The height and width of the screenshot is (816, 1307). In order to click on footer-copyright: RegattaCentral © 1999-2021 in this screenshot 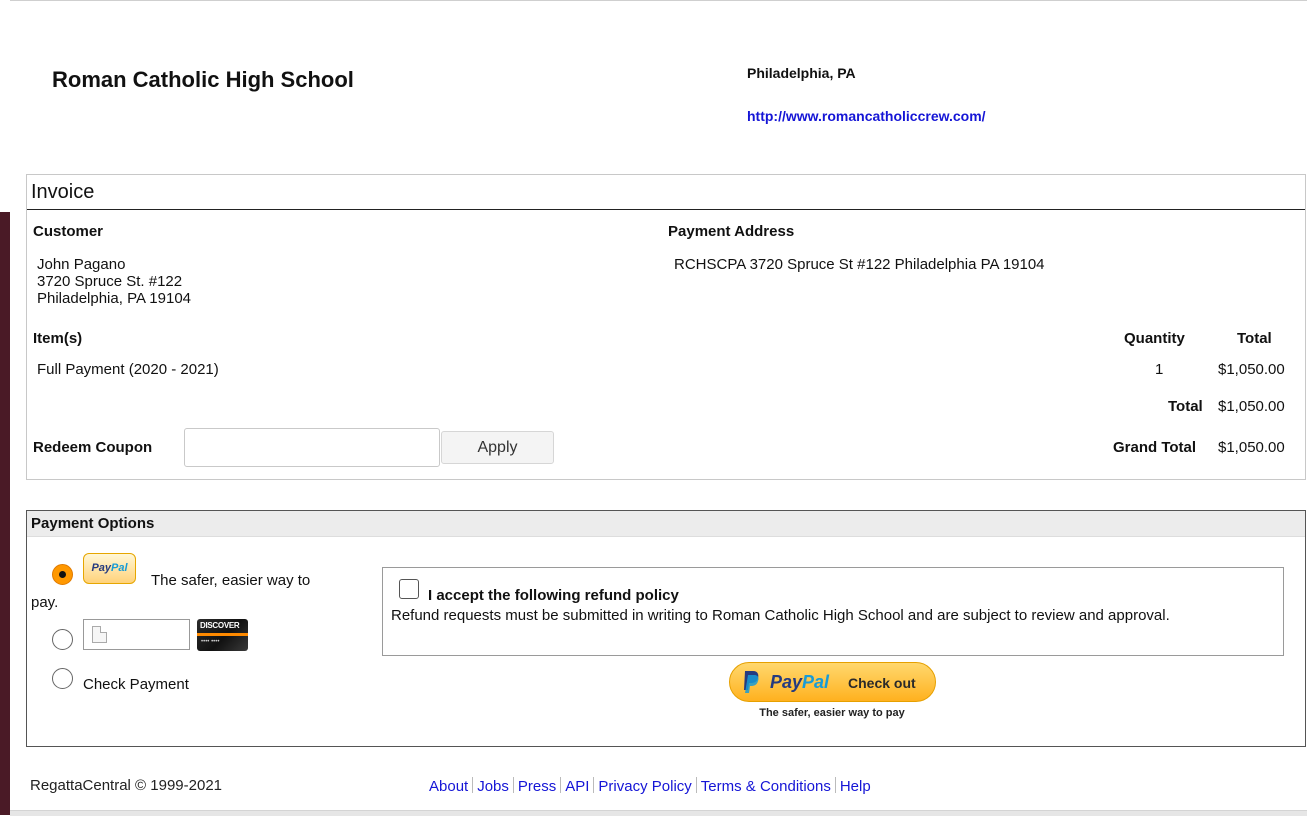, I will do `click(126, 785)`.